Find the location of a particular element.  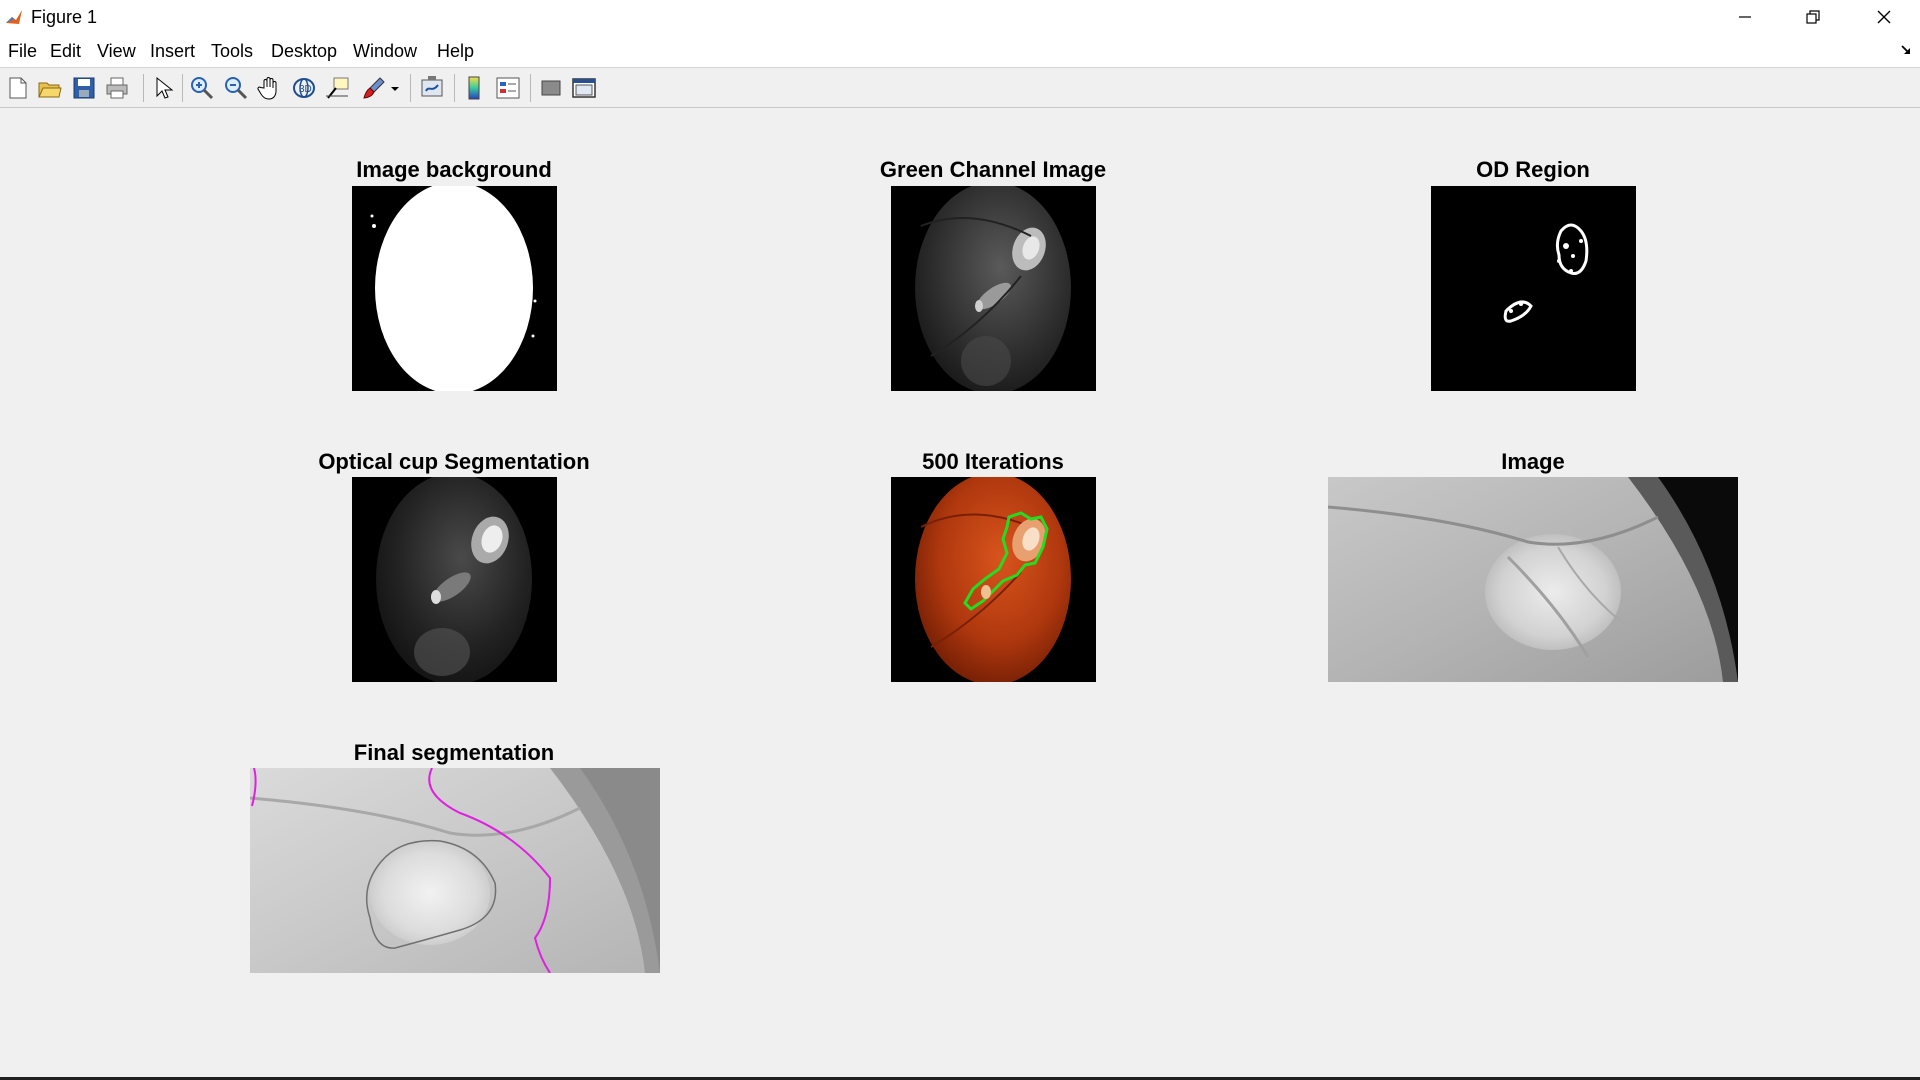

menu-tools: Tools is located at coordinates (232, 51).